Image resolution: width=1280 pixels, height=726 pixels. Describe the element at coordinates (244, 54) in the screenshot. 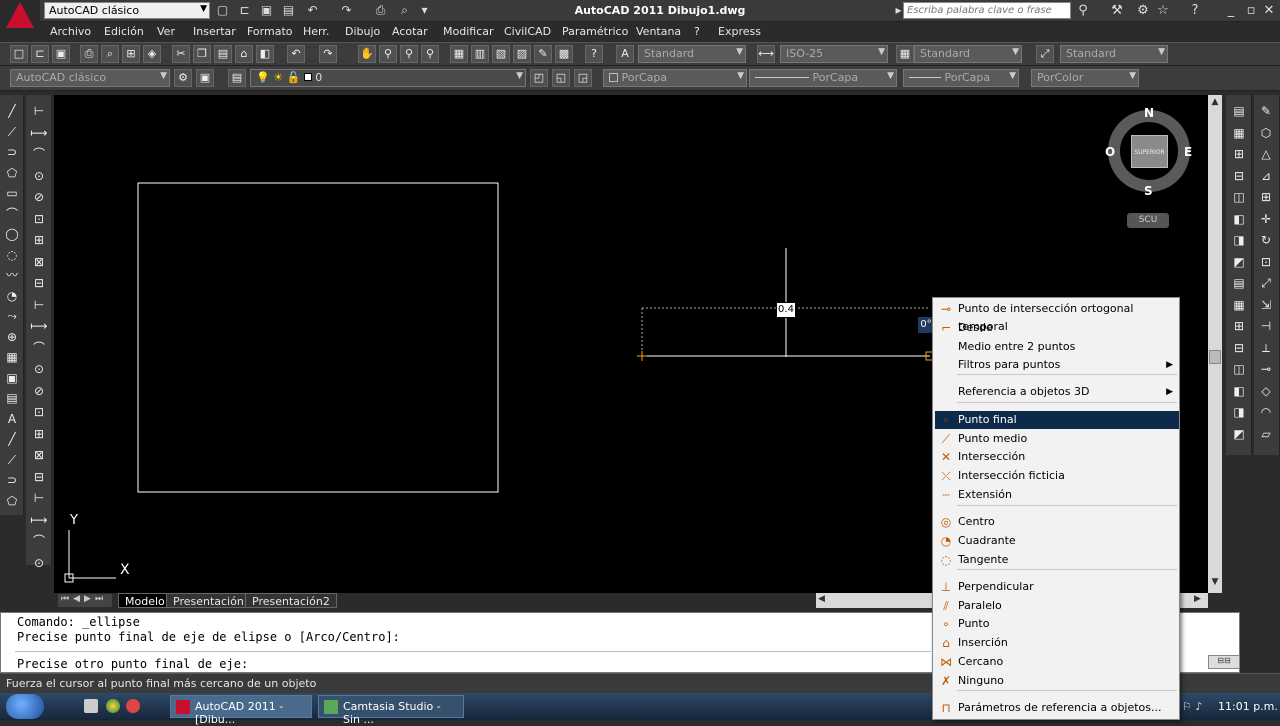

I see `match-properties-icon: ⌂` at that location.